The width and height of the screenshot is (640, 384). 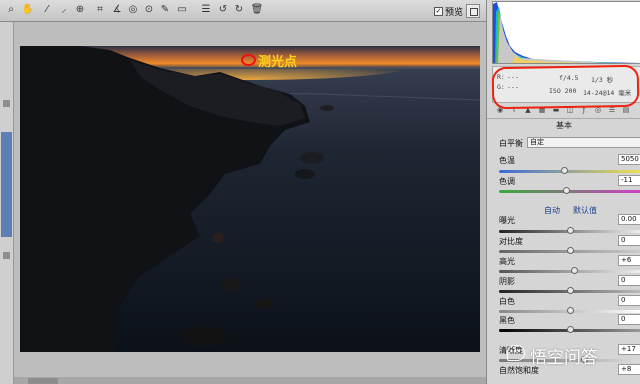 I want to click on preview-toggle: ✓ 预览, so click(x=448, y=11).